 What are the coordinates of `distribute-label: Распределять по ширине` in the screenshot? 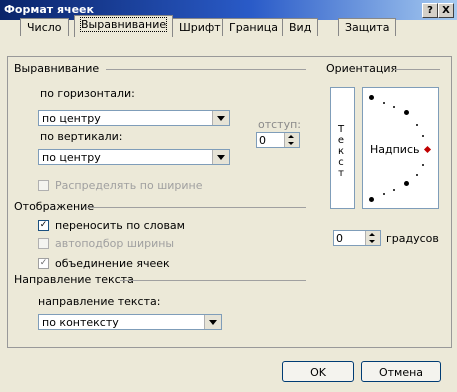 It's located at (129, 185).